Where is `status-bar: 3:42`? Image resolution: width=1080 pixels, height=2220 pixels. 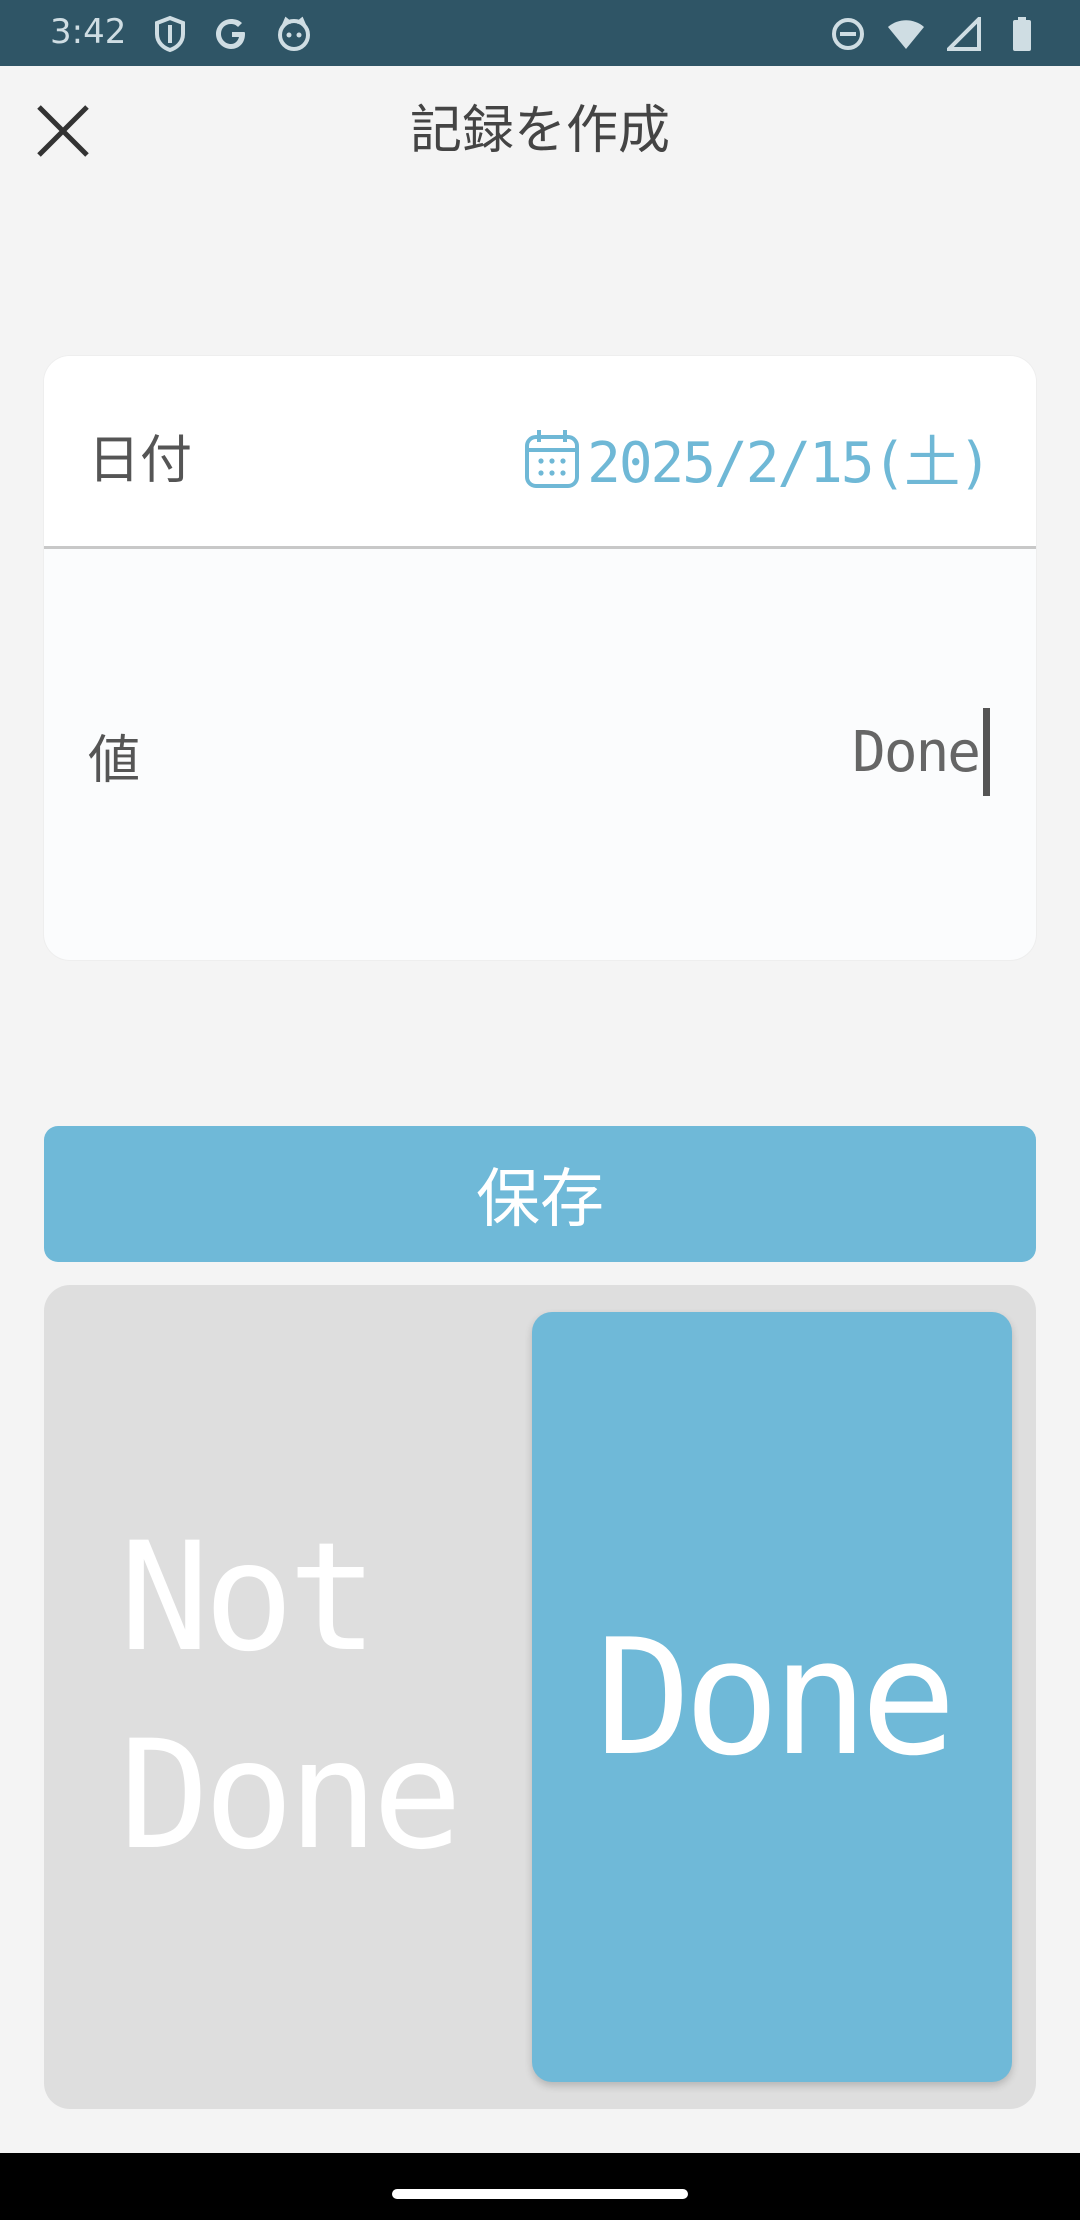
status-bar: 3:42 is located at coordinates (540, 33).